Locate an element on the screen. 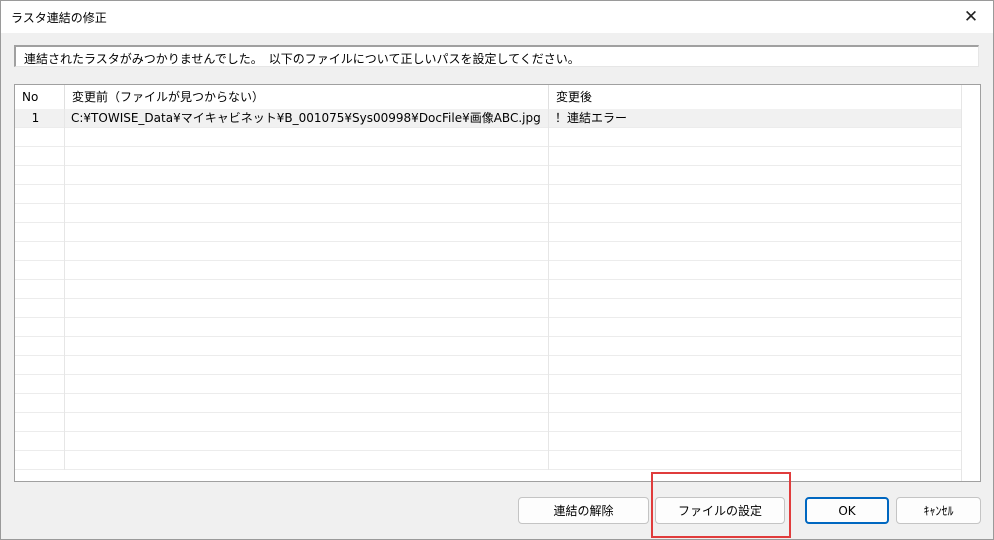 The image size is (994, 540). ok-button: OK is located at coordinates (847, 510).